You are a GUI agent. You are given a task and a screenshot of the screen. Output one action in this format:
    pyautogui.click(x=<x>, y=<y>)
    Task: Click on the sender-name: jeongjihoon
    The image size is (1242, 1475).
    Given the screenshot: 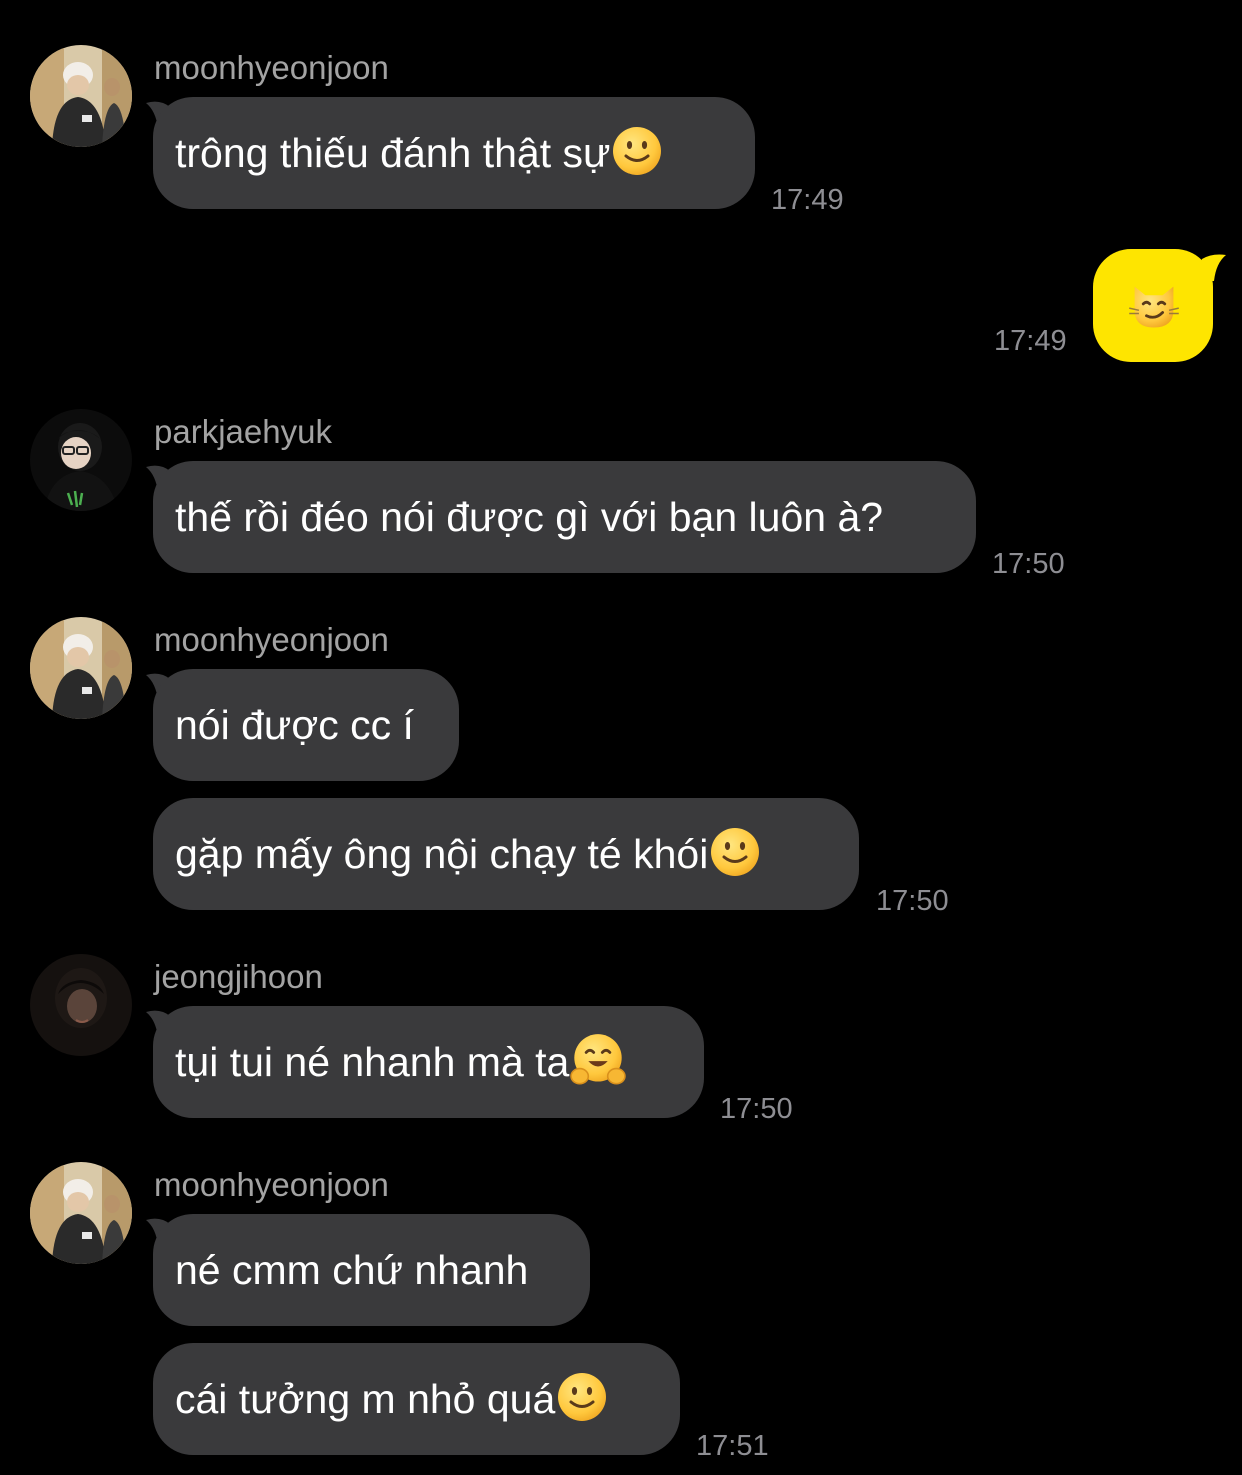 What is the action you would take?
    pyautogui.click(x=238, y=976)
    